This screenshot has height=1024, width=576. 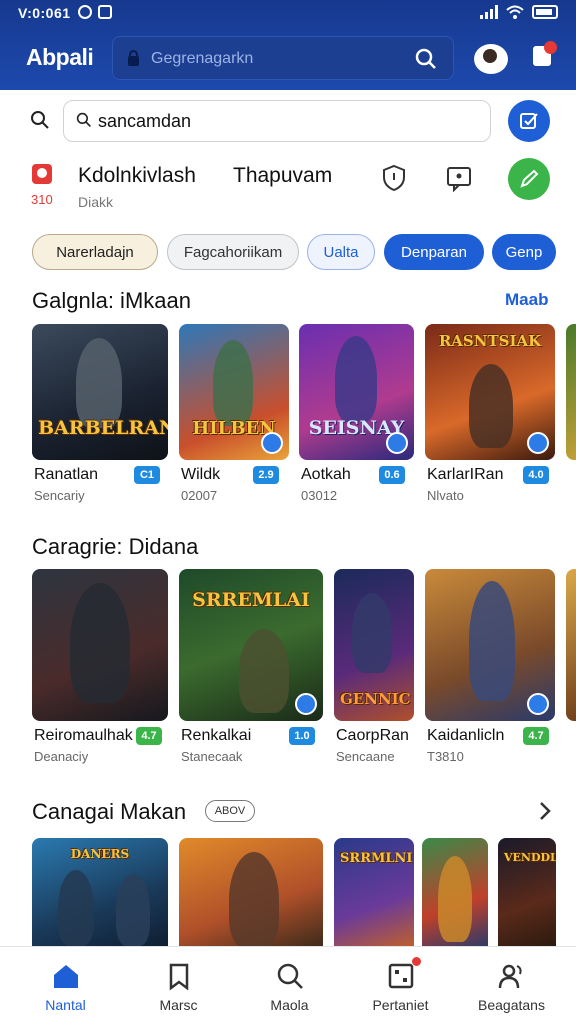 I want to click on edit-icon, so click(x=529, y=178).